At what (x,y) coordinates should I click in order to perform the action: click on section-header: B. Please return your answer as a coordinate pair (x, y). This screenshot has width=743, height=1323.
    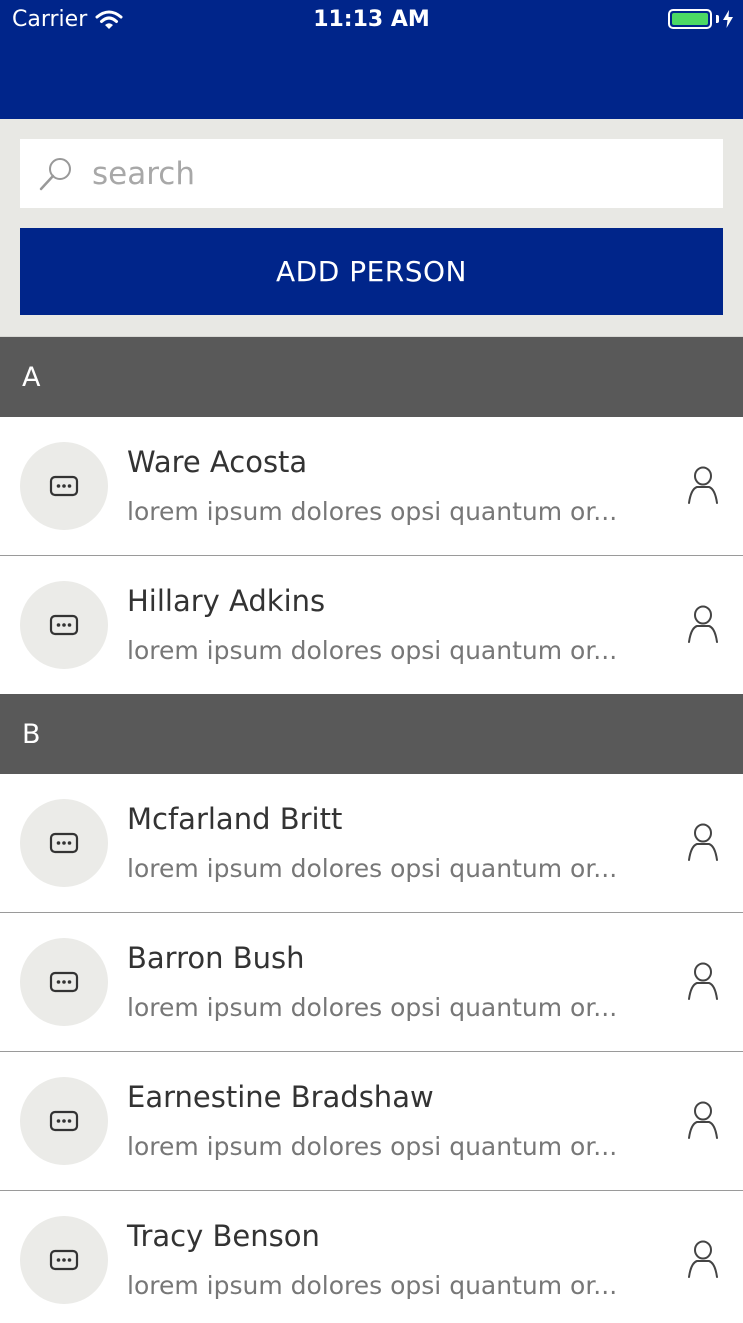
    Looking at the image, I should click on (371, 734).